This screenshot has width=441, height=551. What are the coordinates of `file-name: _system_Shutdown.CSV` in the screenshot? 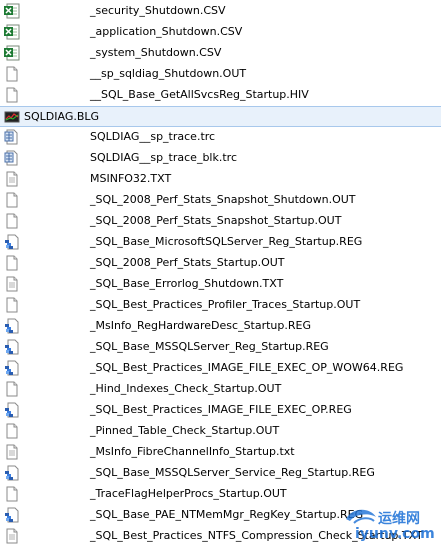 It's located at (156, 52).